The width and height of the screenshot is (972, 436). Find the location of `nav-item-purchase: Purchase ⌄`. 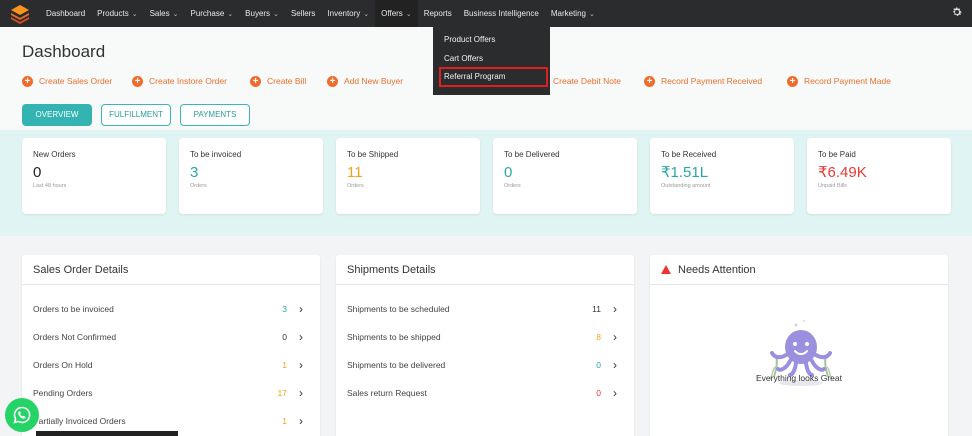

nav-item-purchase: Purchase ⌄ is located at coordinates (211, 13).